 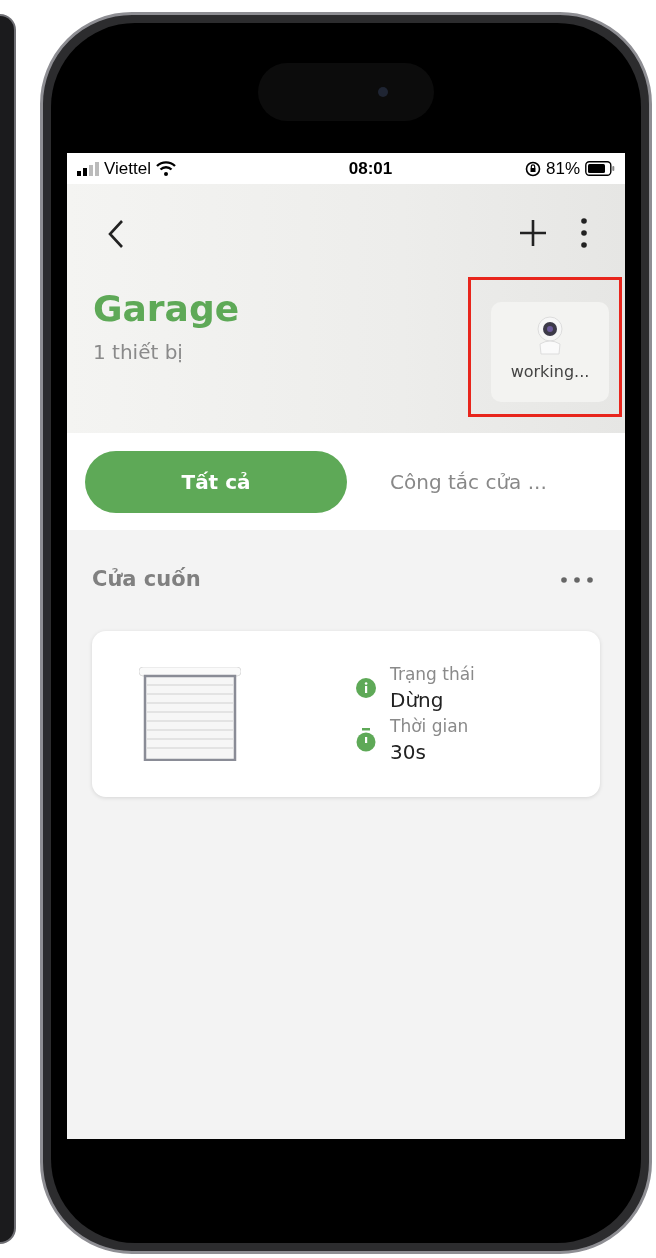 I want to click on wifi-icon, so click(x=165, y=168).